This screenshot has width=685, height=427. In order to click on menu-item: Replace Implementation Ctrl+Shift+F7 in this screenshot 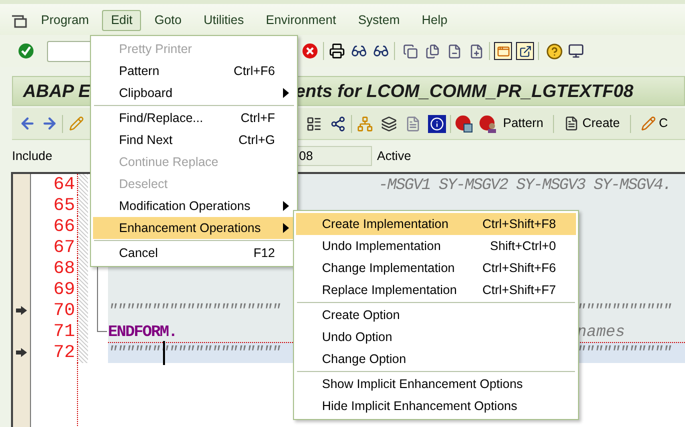, I will do `click(436, 290)`.